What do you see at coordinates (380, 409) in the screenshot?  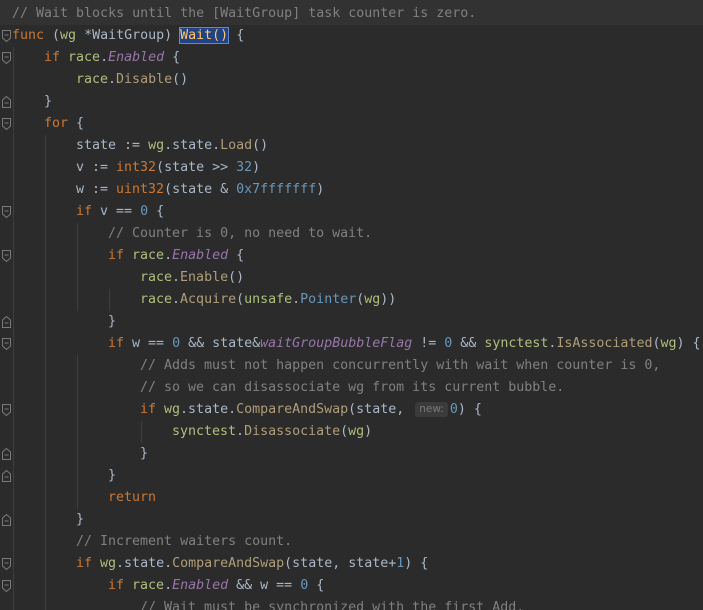 I see `cas-args: (state,` at bounding box center [380, 409].